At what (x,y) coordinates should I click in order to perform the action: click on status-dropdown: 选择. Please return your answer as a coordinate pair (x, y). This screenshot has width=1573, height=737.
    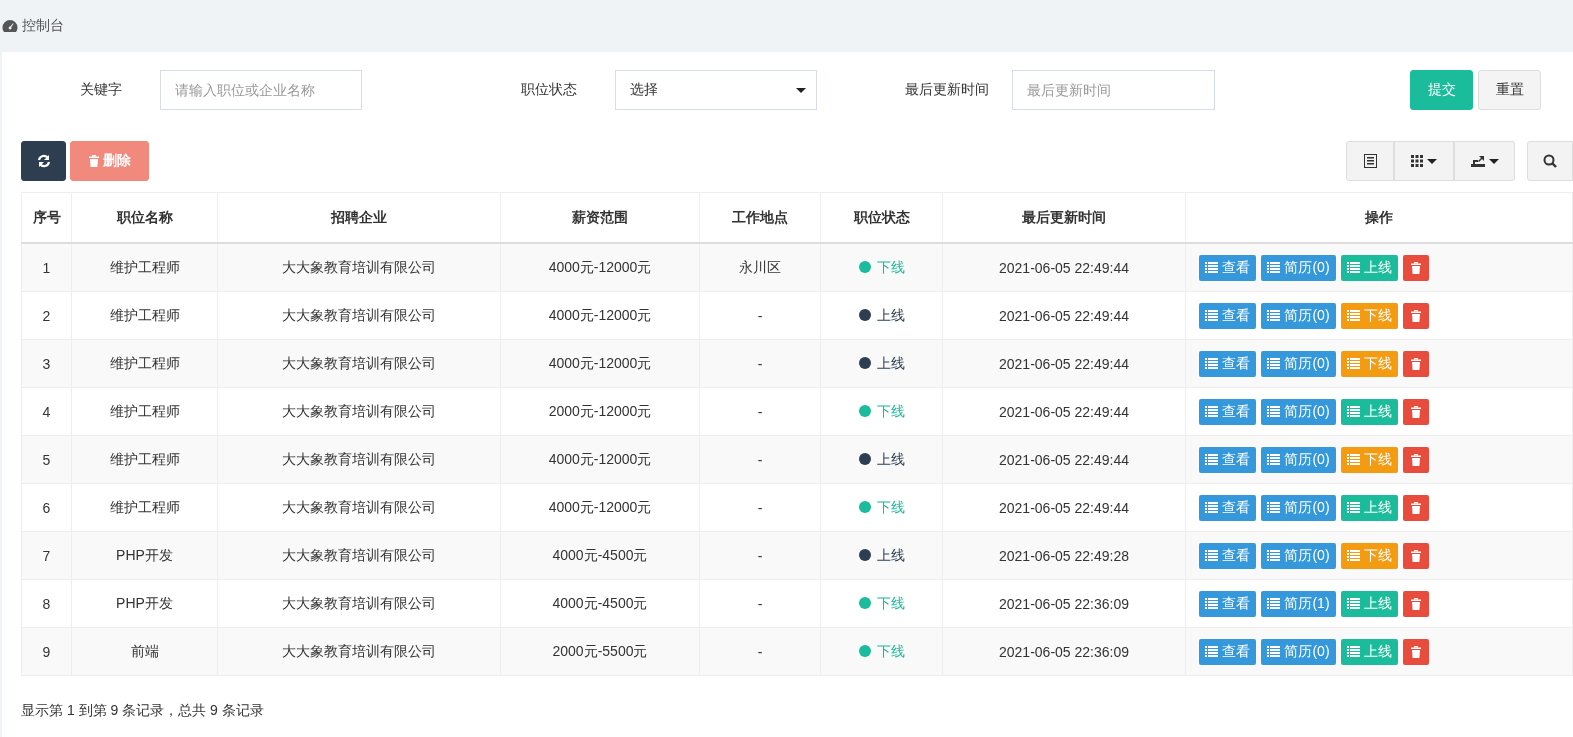
    Looking at the image, I should click on (716, 90).